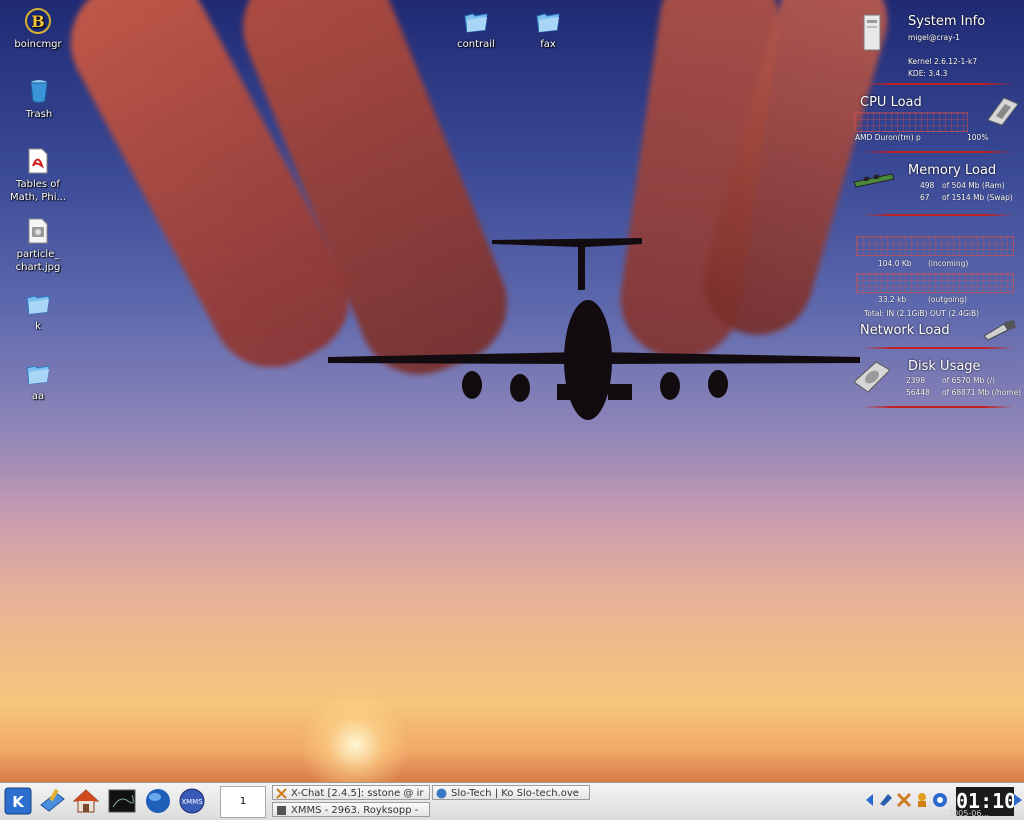  Describe the element at coordinates (916, 380) in the screenshot. I see `disk-root-used: 2398` at that location.